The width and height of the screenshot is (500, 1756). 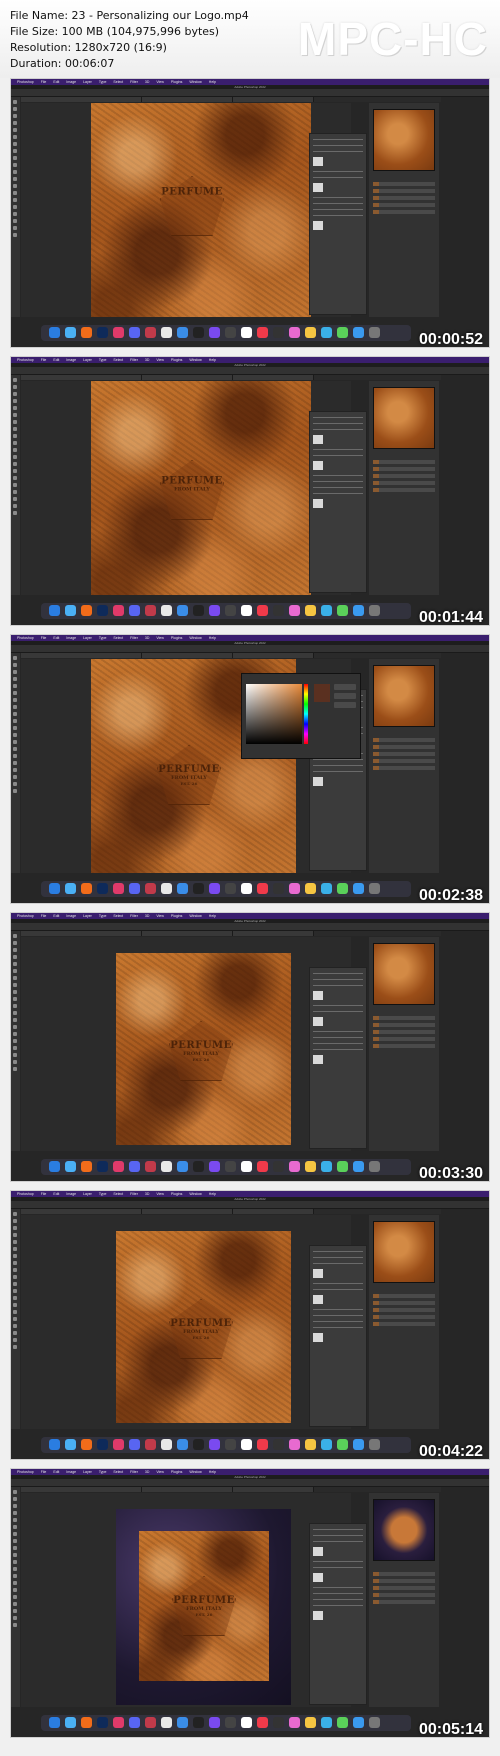 I want to click on settings-icon, so click(x=230, y=332).